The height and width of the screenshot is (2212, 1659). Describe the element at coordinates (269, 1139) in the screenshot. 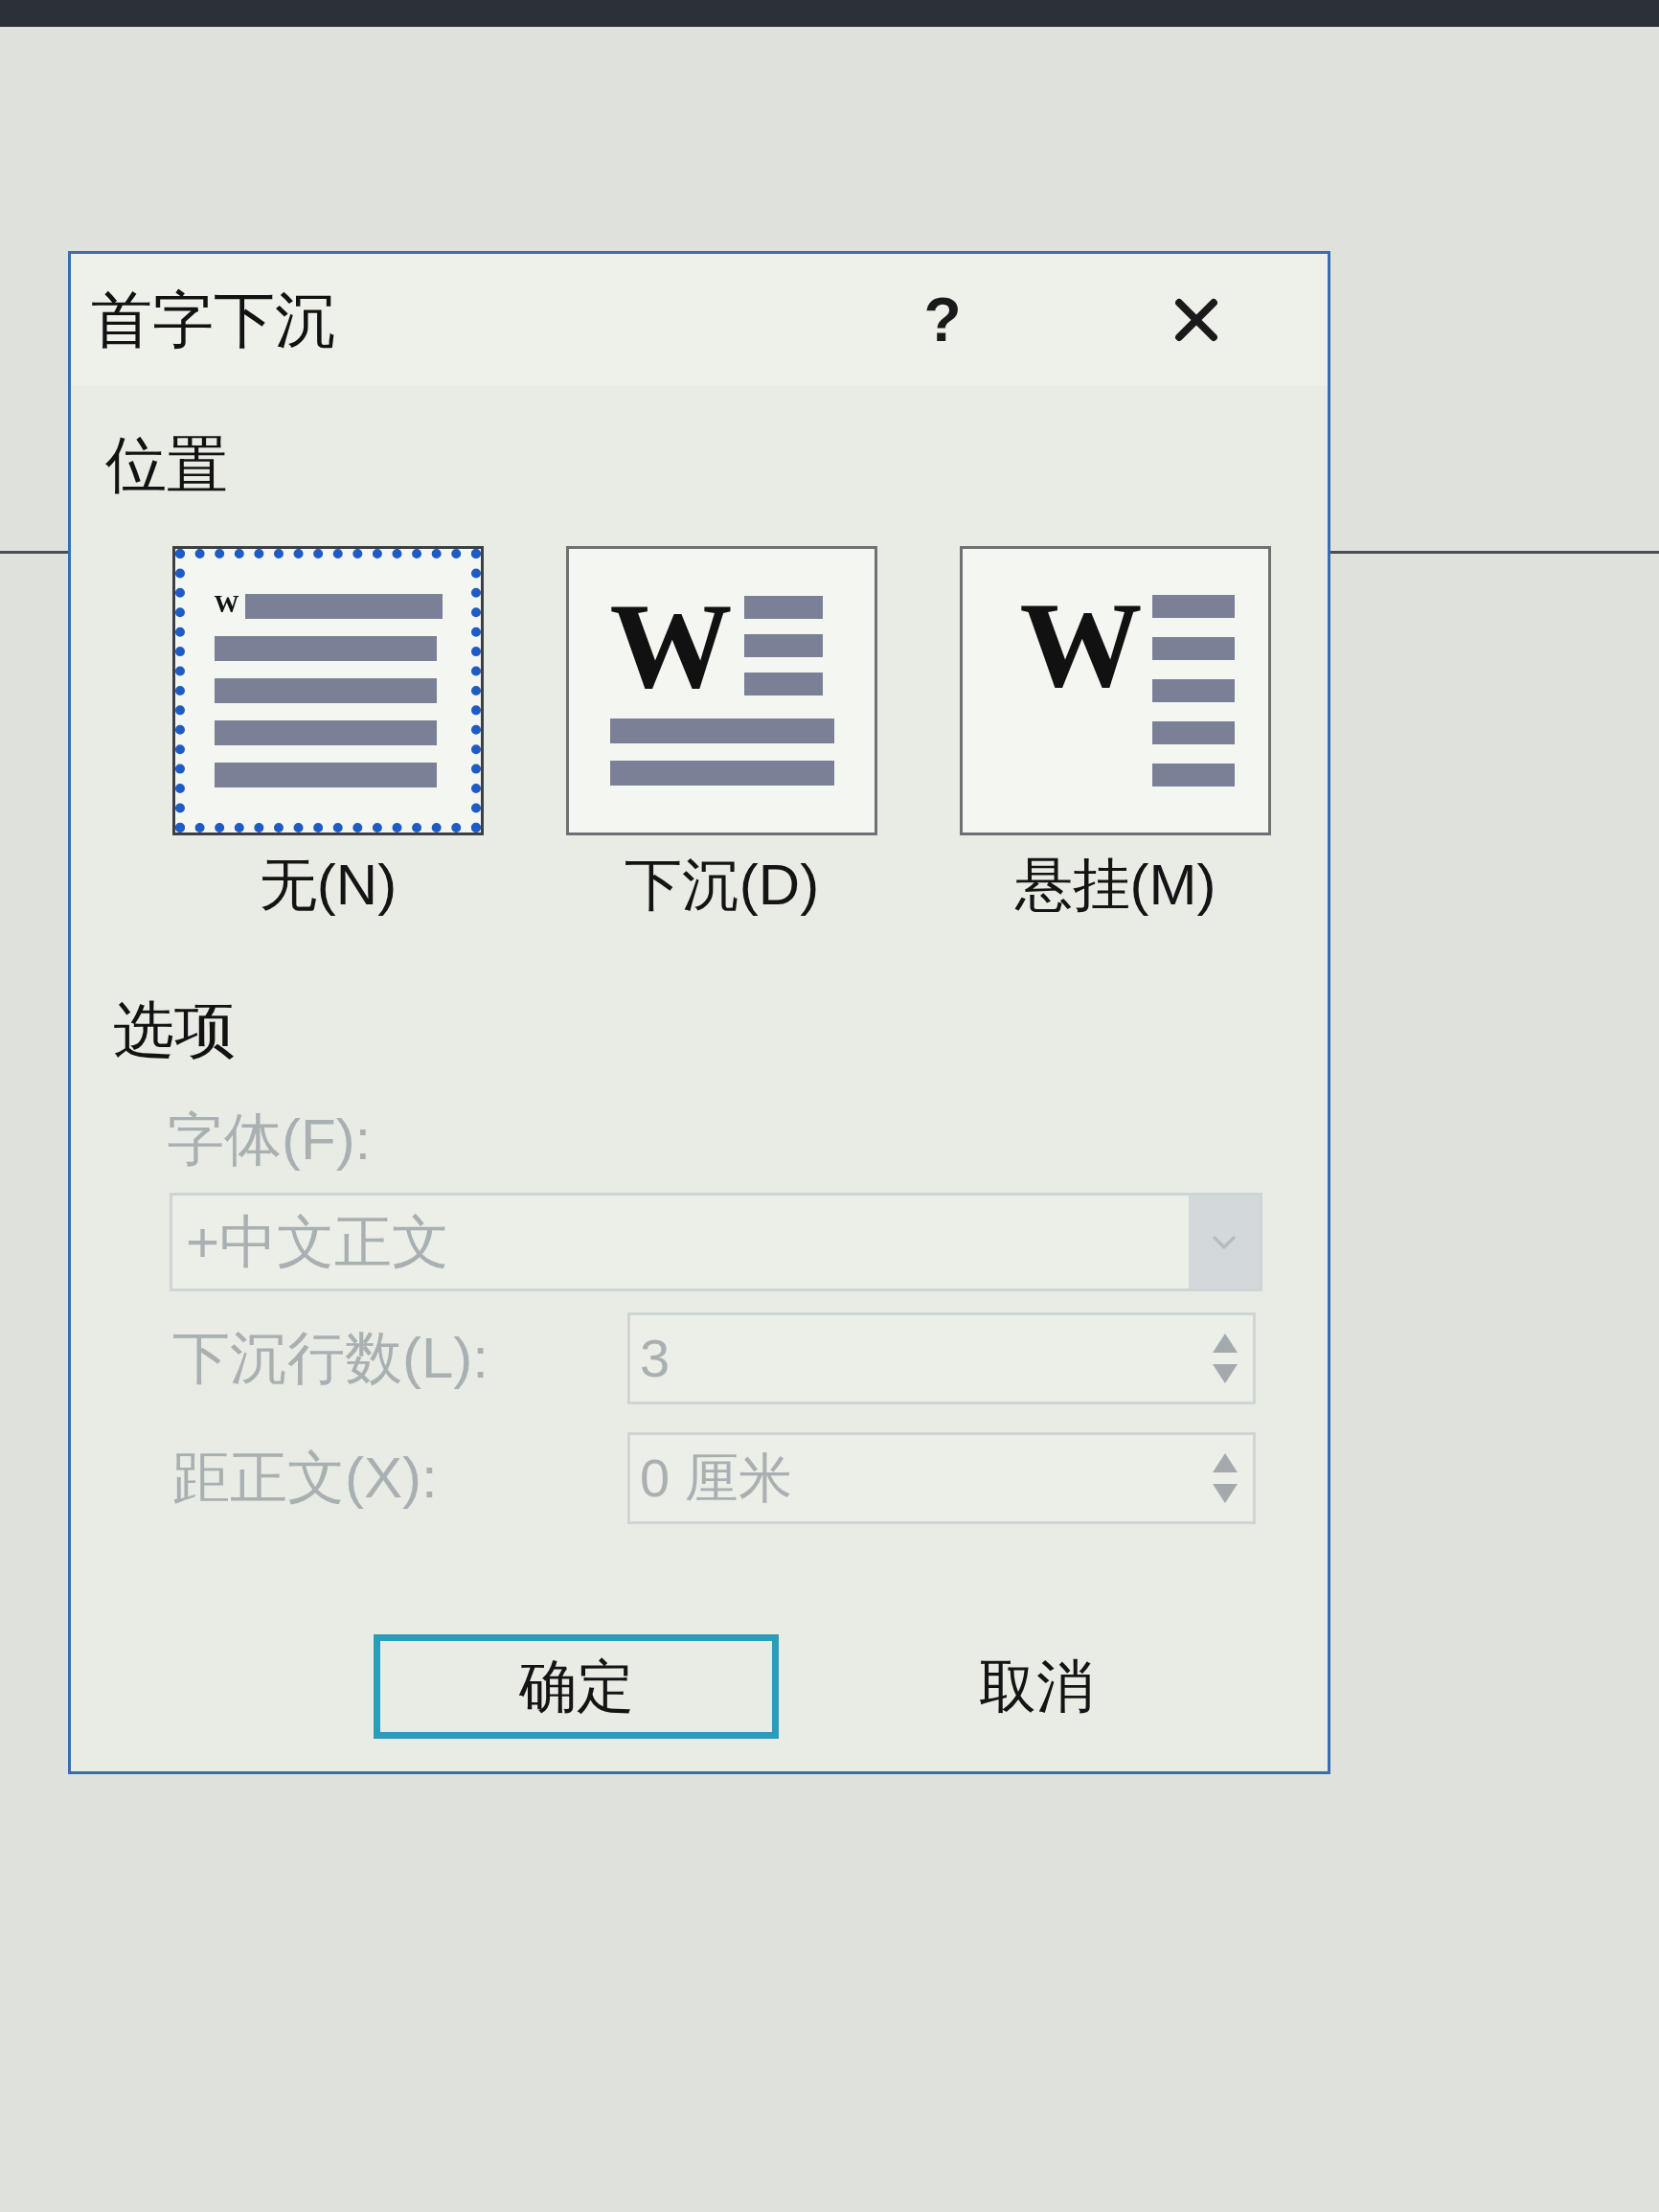

I see `font-label: 字体(F):` at that location.